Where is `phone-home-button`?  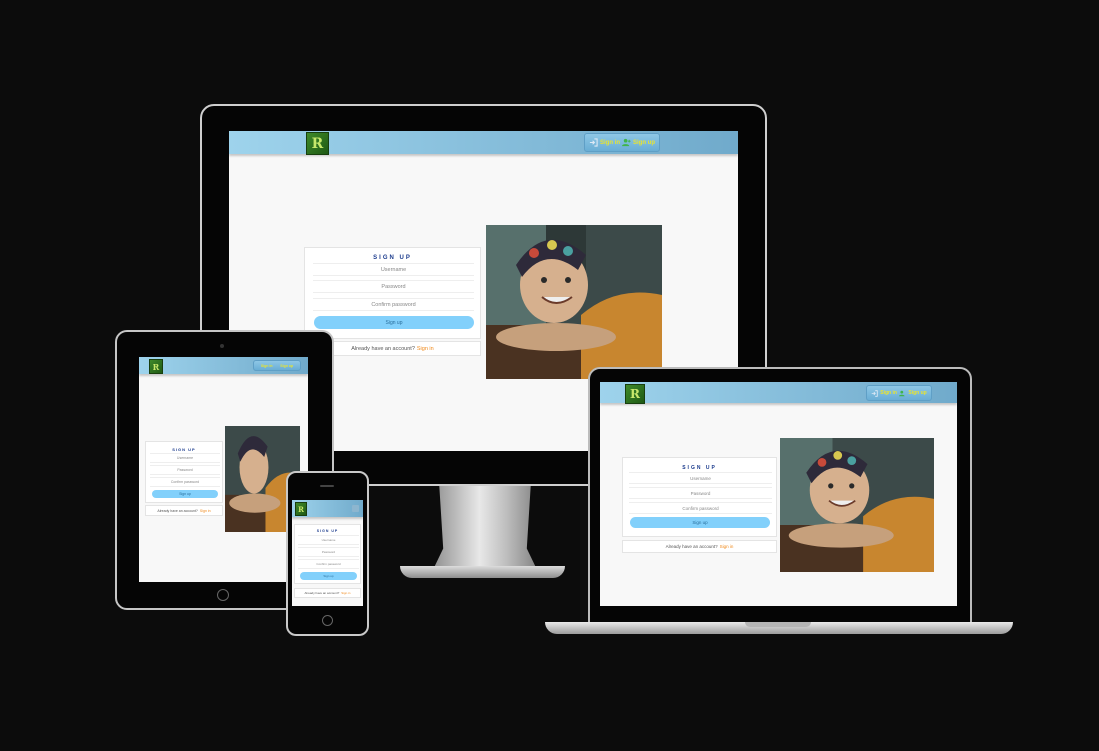
phone-home-button is located at coordinates (327, 620).